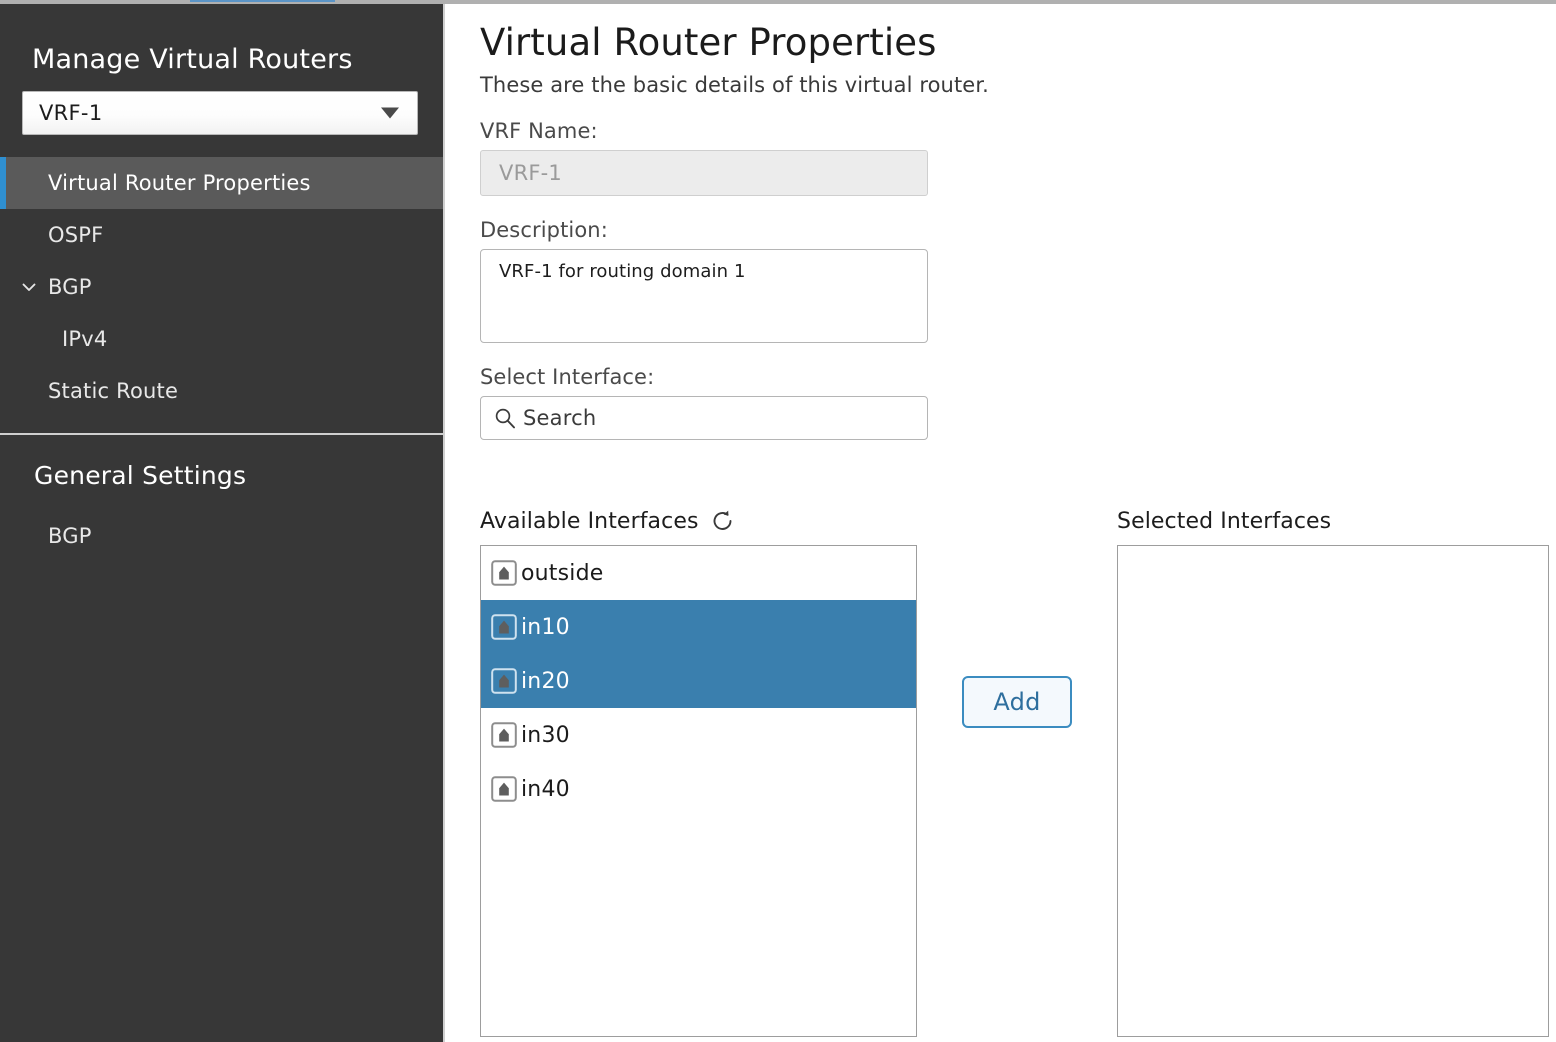  I want to click on selected-interfaces-title: Selected Interfaces, so click(1224, 521).